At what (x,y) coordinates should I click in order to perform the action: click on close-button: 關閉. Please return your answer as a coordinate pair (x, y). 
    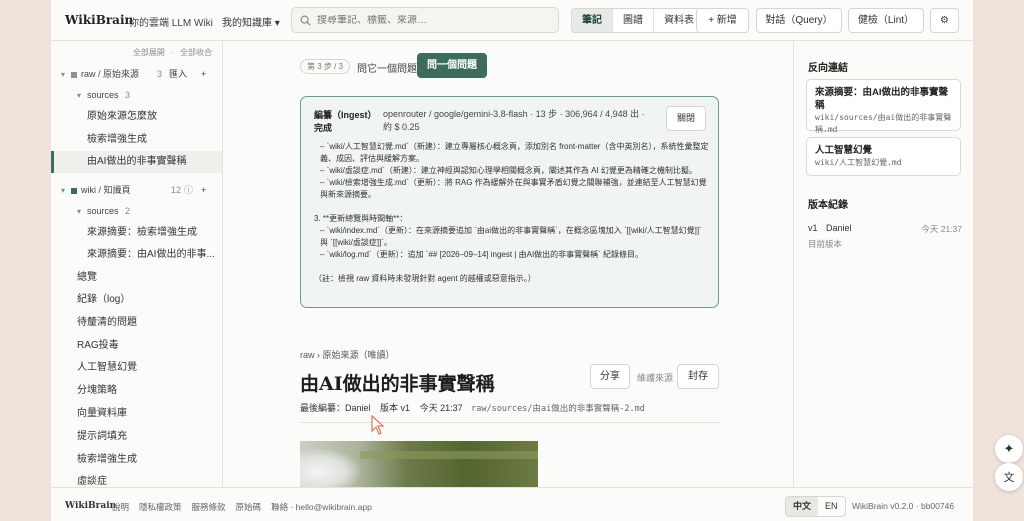
    Looking at the image, I should click on (686, 118).